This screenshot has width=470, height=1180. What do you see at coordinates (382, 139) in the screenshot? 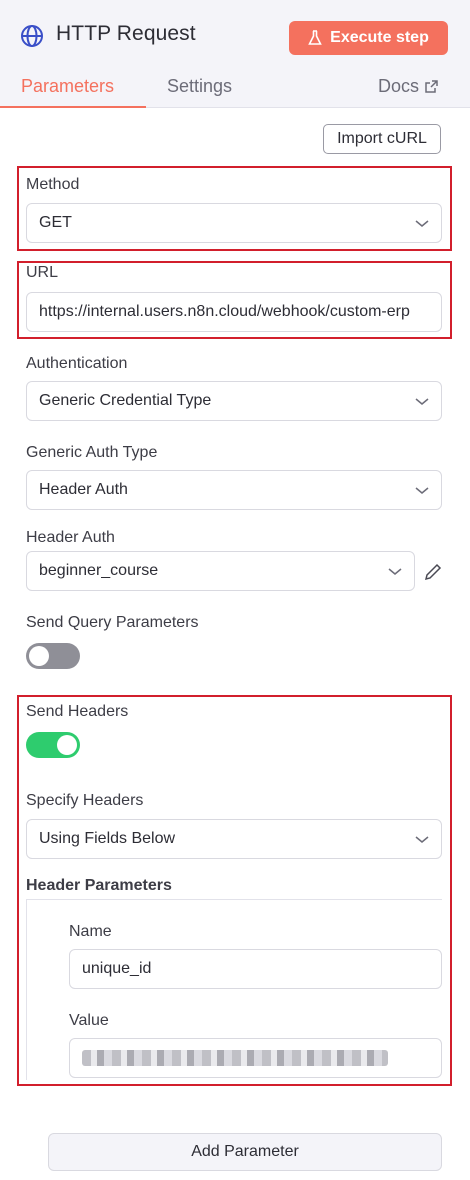
I see `import-curl-button: Import cURL` at bounding box center [382, 139].